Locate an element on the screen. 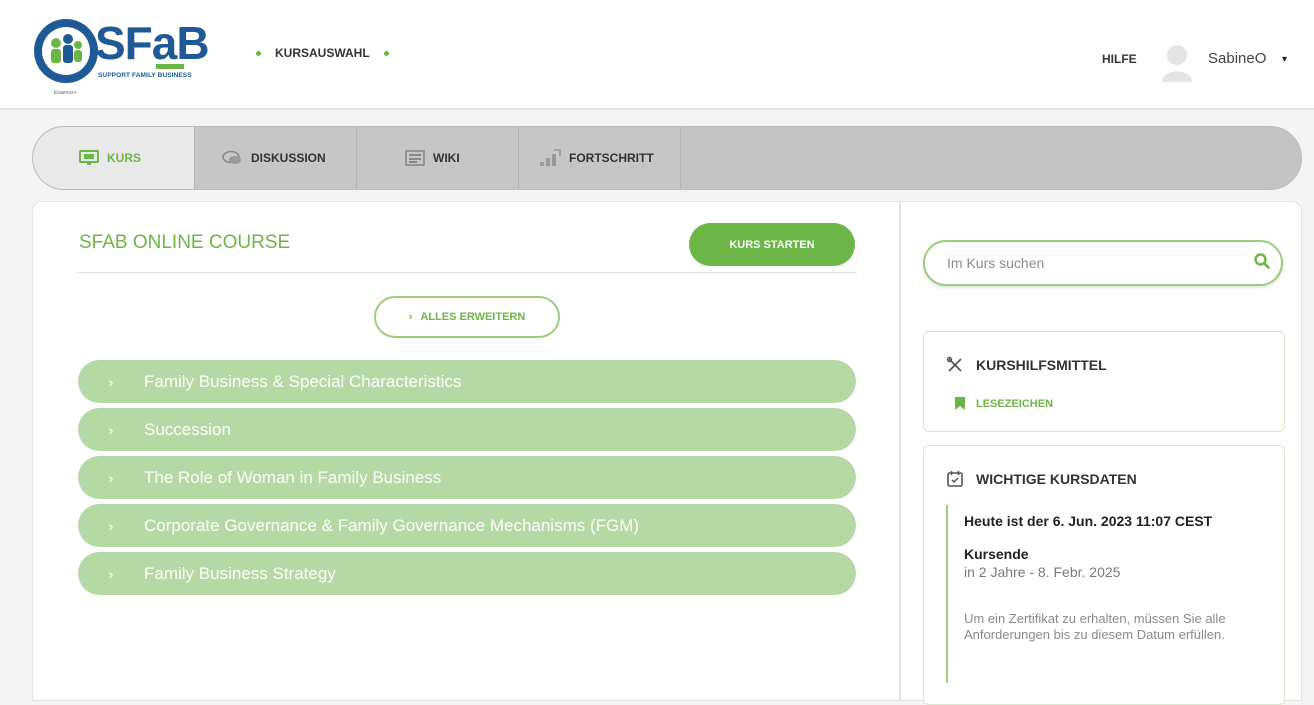 The height and width of the screenshot is (705, 1314). course-search is located at coordinates (1103, 263).